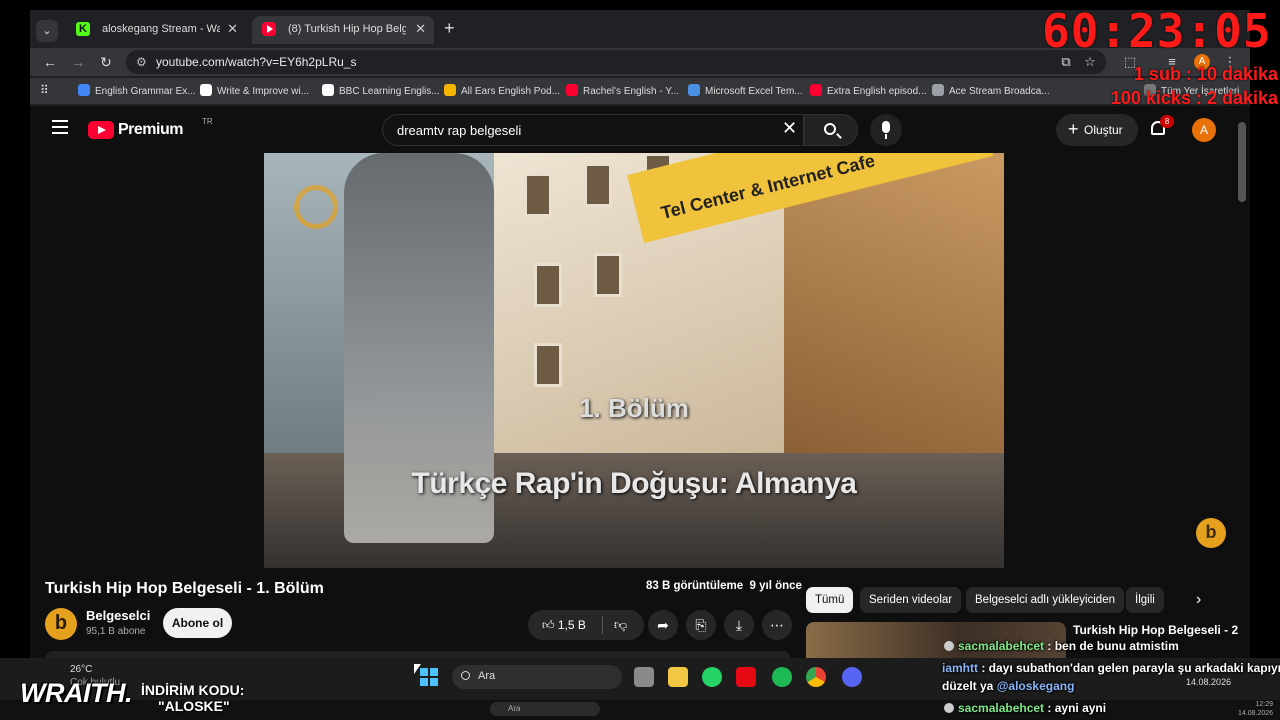 The image size is (1280, 720). Describe the element at coordinates (746, 677) in the screenshot. I see `netflix-icon` at that location.